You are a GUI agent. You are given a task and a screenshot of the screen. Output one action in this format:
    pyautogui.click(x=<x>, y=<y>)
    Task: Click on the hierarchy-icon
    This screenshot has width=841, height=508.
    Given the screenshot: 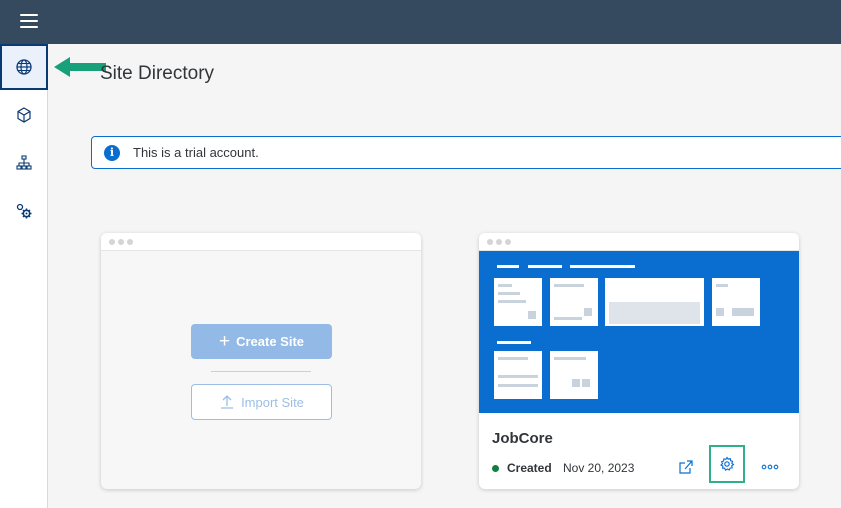 What is the action you would take?
    pyautogui.click(x=24, y=162)
    